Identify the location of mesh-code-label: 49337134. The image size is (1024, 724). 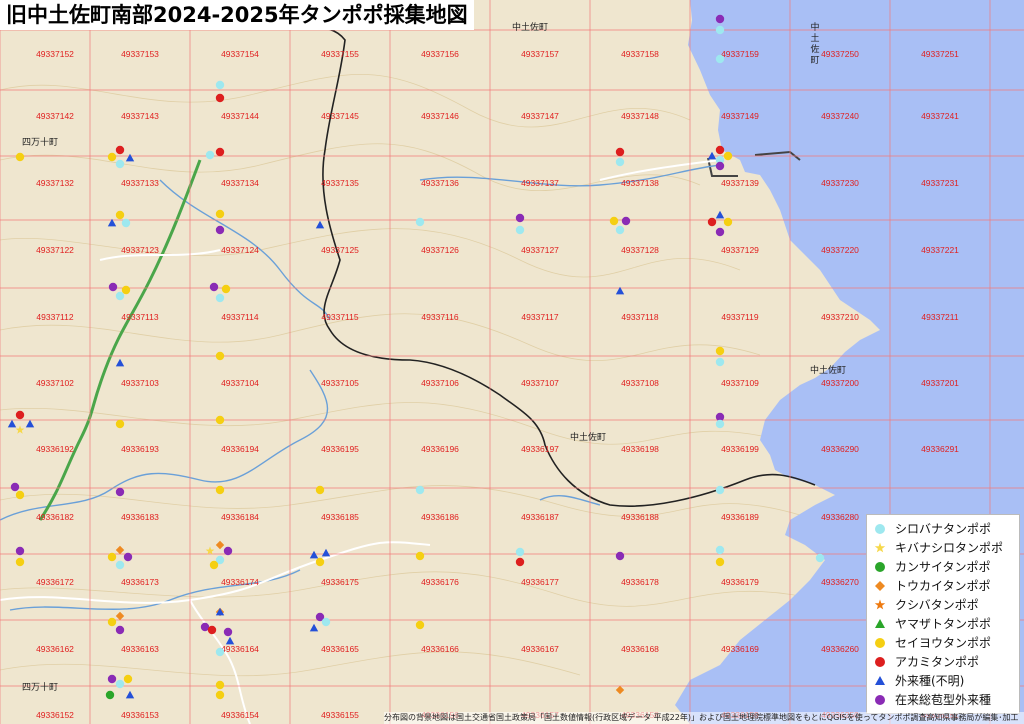
(240, 183).